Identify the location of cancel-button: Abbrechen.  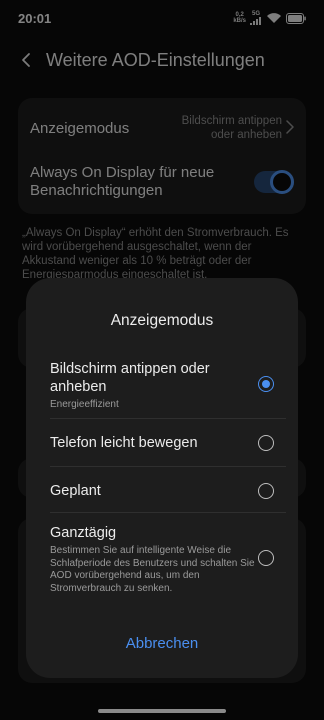
(162, 643).